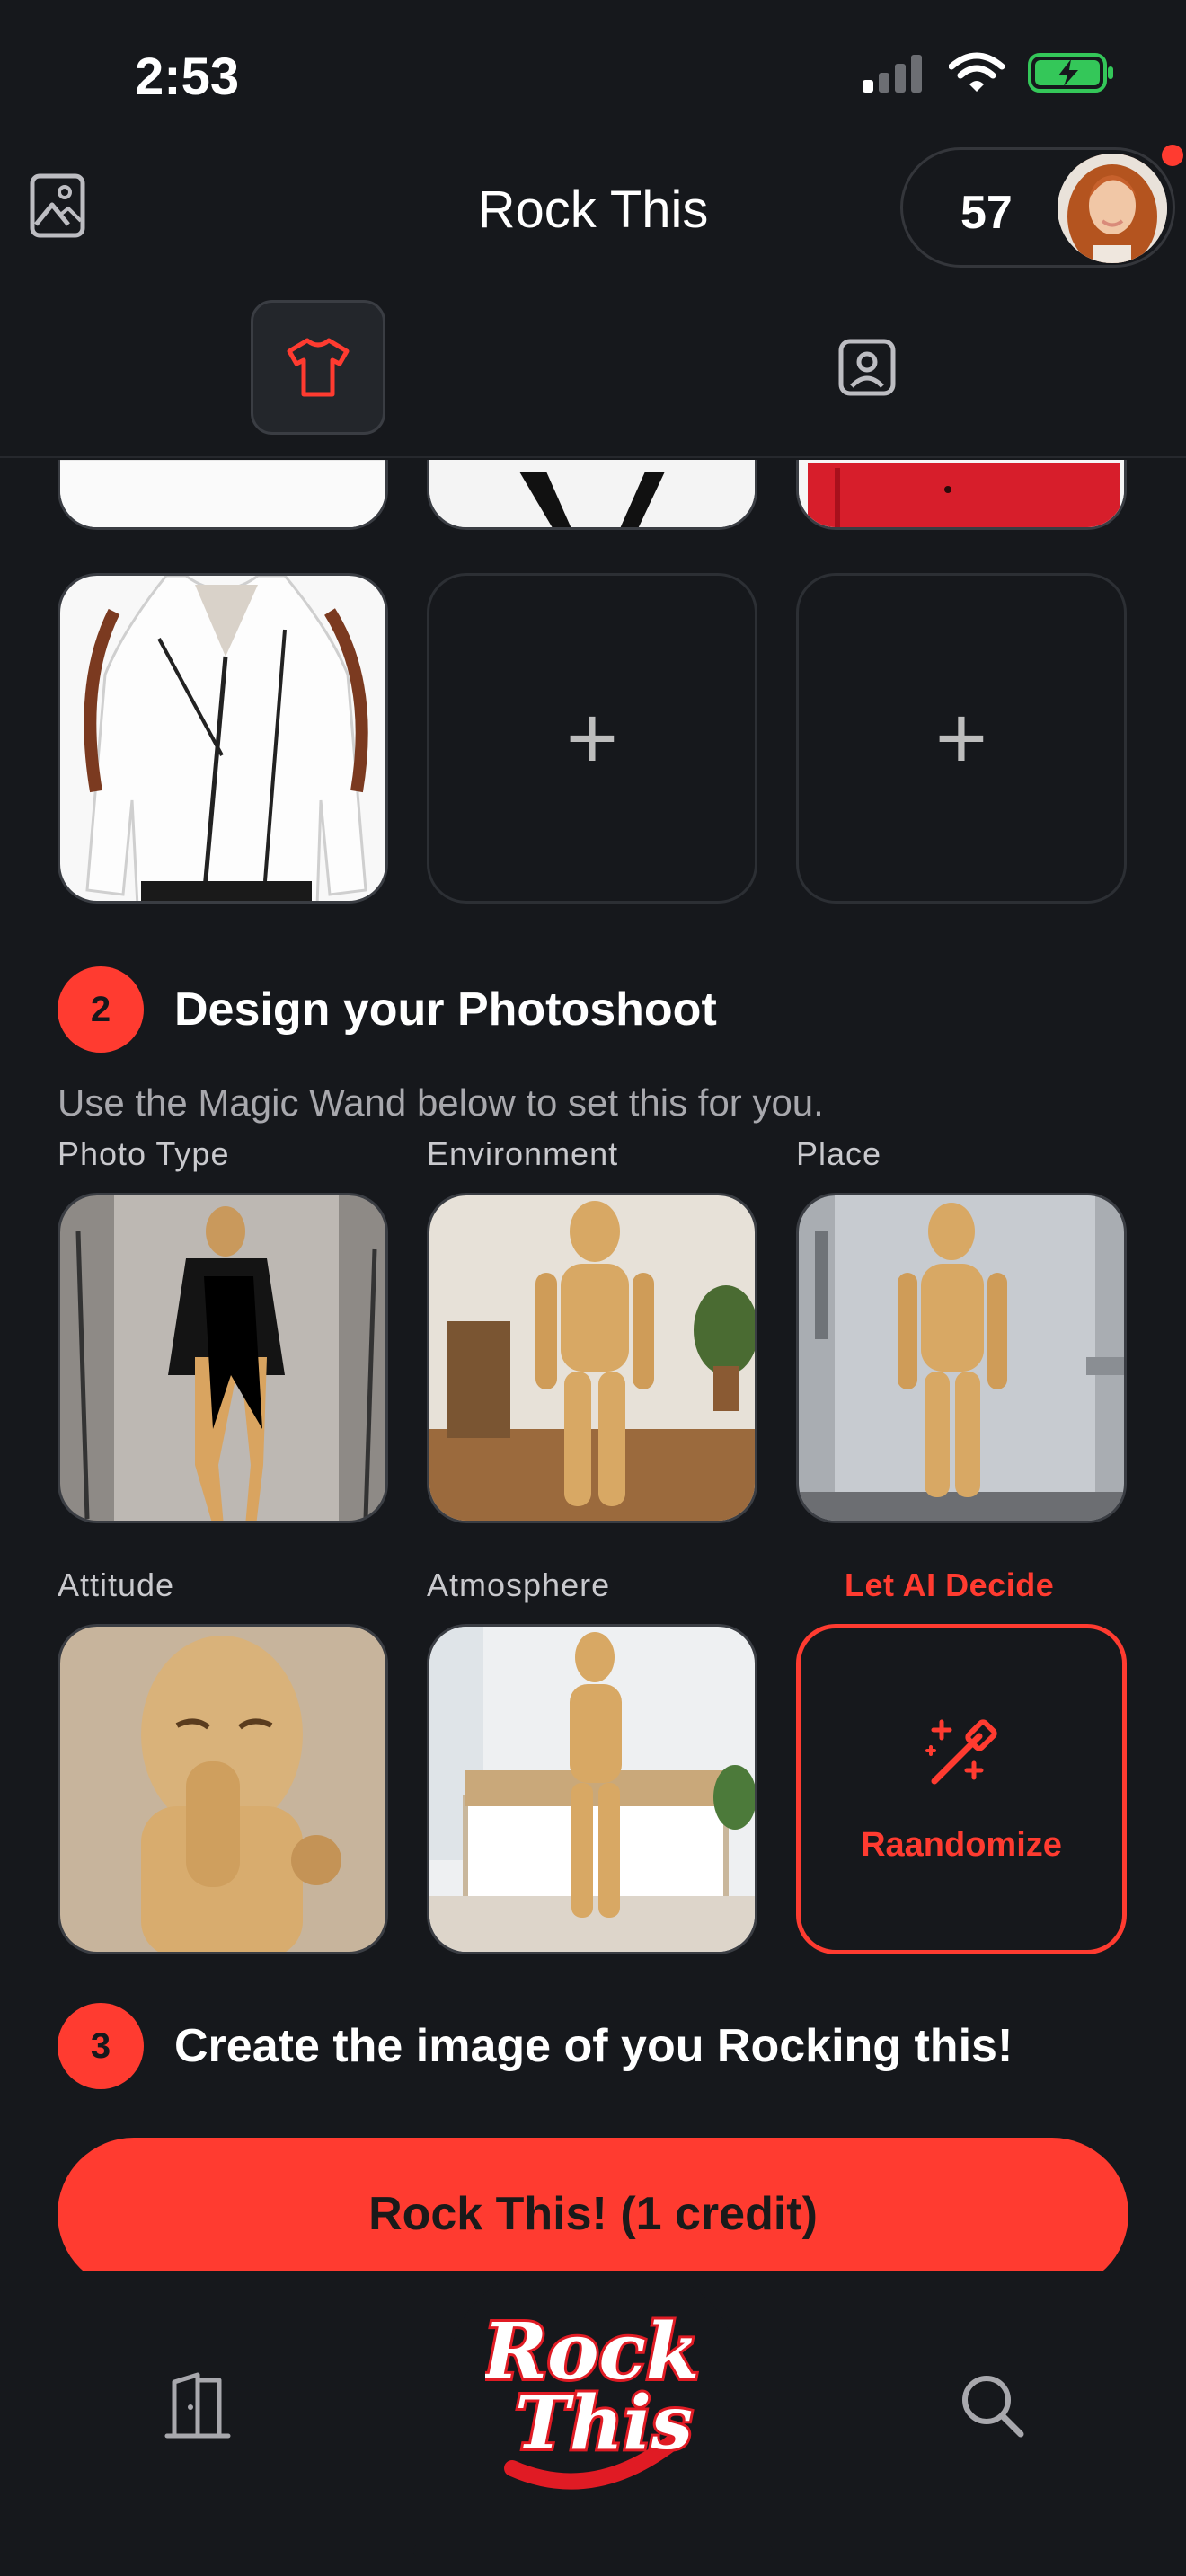  Describe the element at coordinates (593, 2551) in the screenshot. I see `home-indicator` at that location.